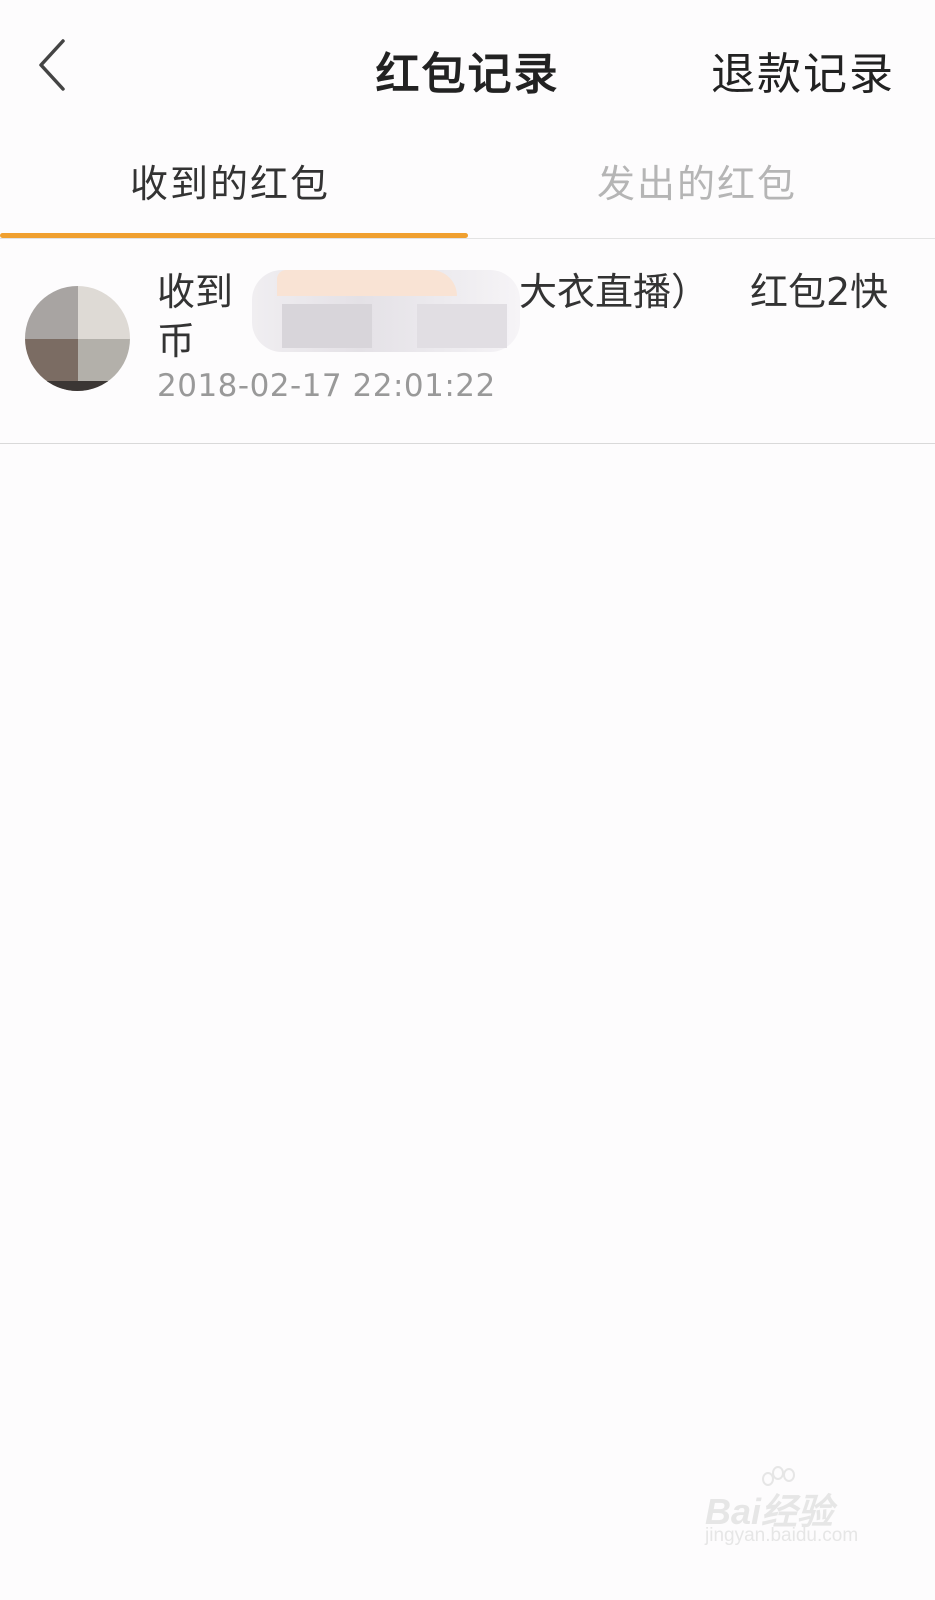 The height and width of the screenshot is (1600, 935). I want to click on record-row: 收到 大衣直播） 红包2快 币 2018-02-17 22:01:22, so click(467, 342).